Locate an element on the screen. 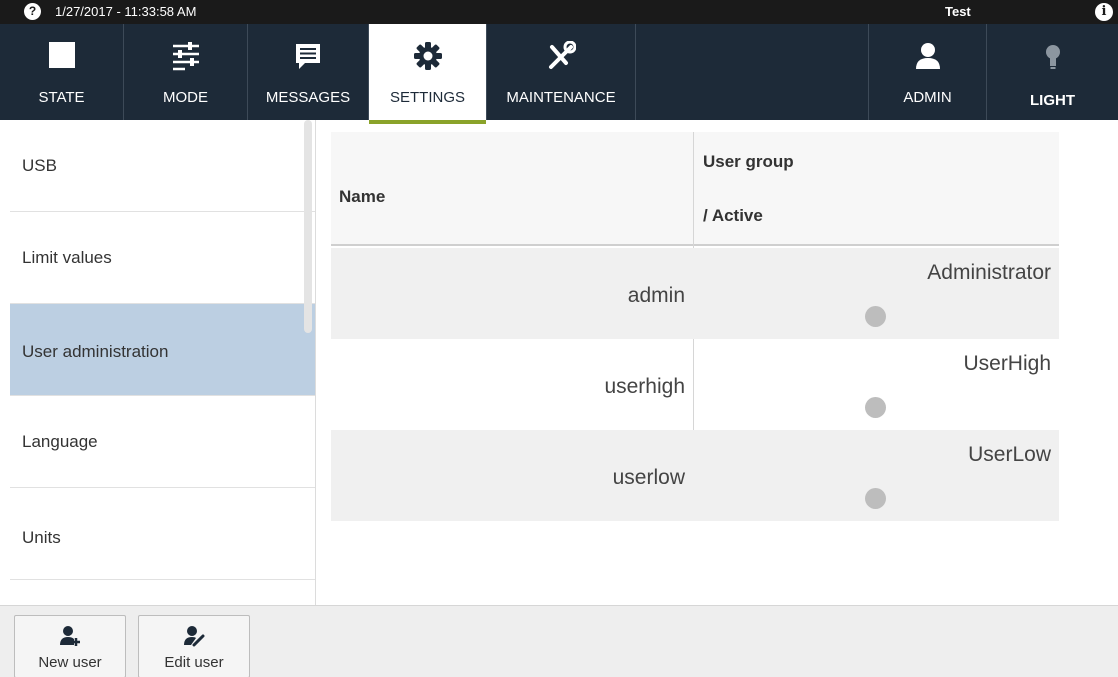 This screenshot has height=677, width=1118. current-username: Test is located at coordinates (958, 11).